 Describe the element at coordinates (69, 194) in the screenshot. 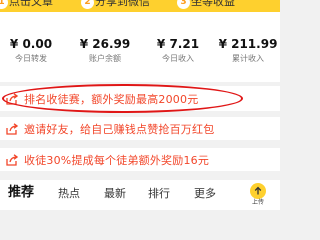

I see `tab-hot: 热点` at that location.